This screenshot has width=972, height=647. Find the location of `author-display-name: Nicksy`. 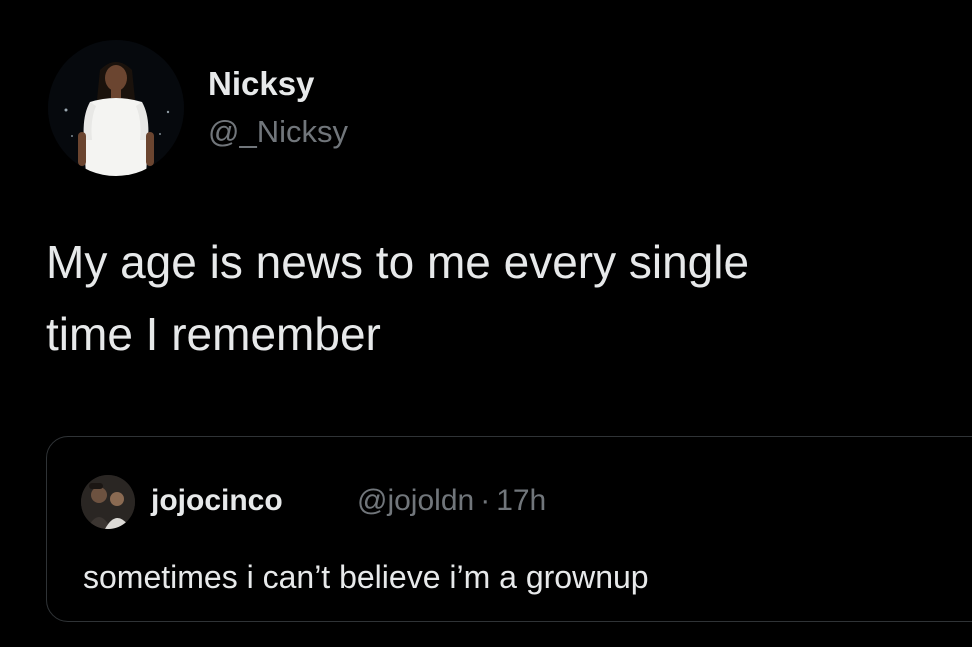

author-display-name: Nicksy is located at coordinates (261, 84).